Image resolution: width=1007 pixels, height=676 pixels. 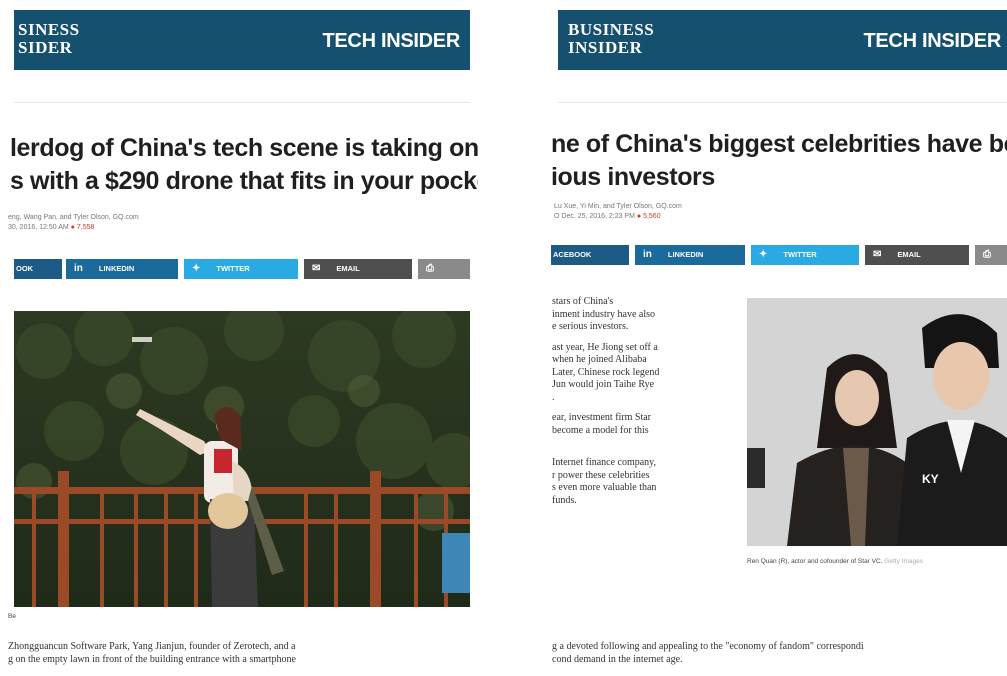 What do you see at coordinates (594, 216) in the screenshot?
I see `byline-date: O Dec. 25, 2016, 2:23 PM` at bounding box center [594, 216].